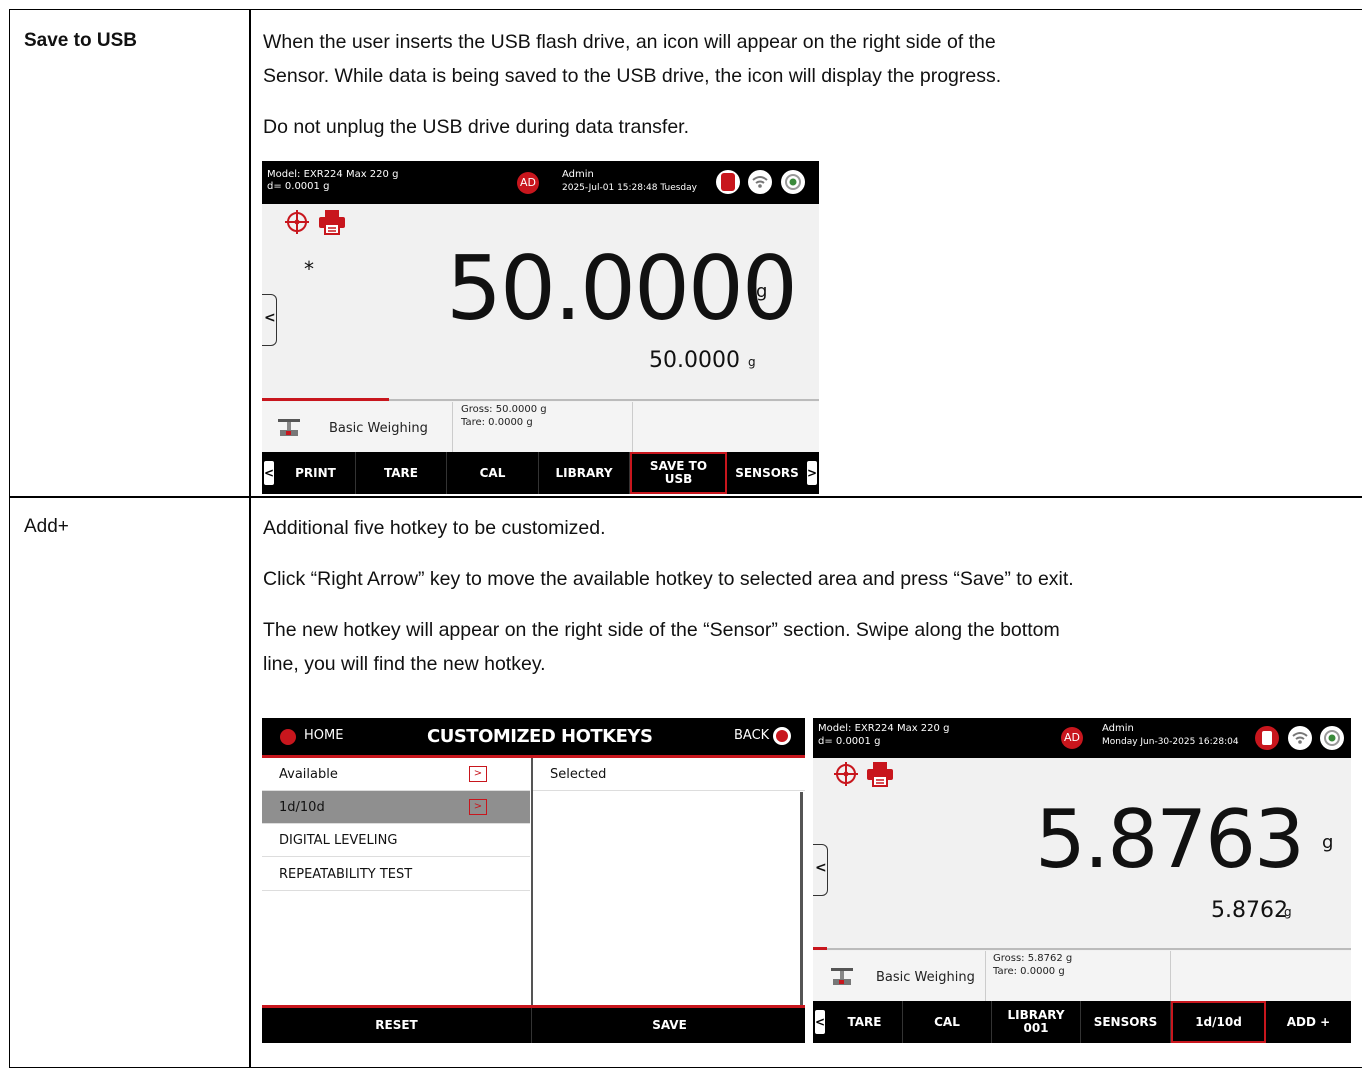  Describe the element at coordinates (396, 840) in the screenshot. I see `available-item: DIGITAL LEVELING` at that location.